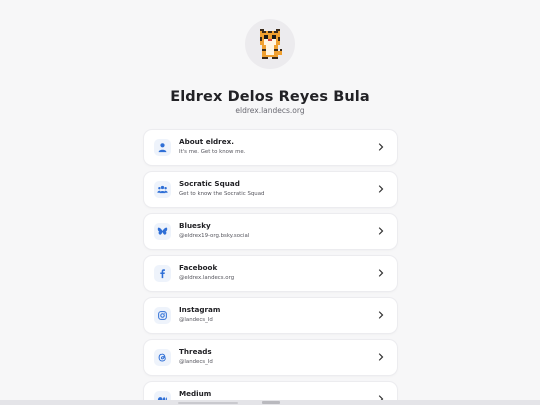  What do you see at coordinates (162, 357) in the screenshot?
I see `threads-icon` at bounding box center [162, 357].